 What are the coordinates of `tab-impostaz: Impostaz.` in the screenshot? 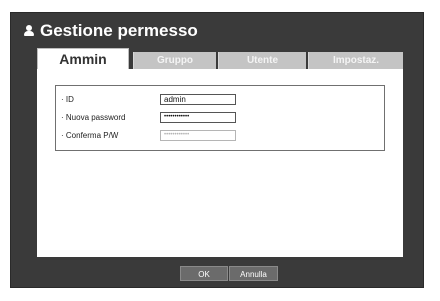 It's located at (355, 60).